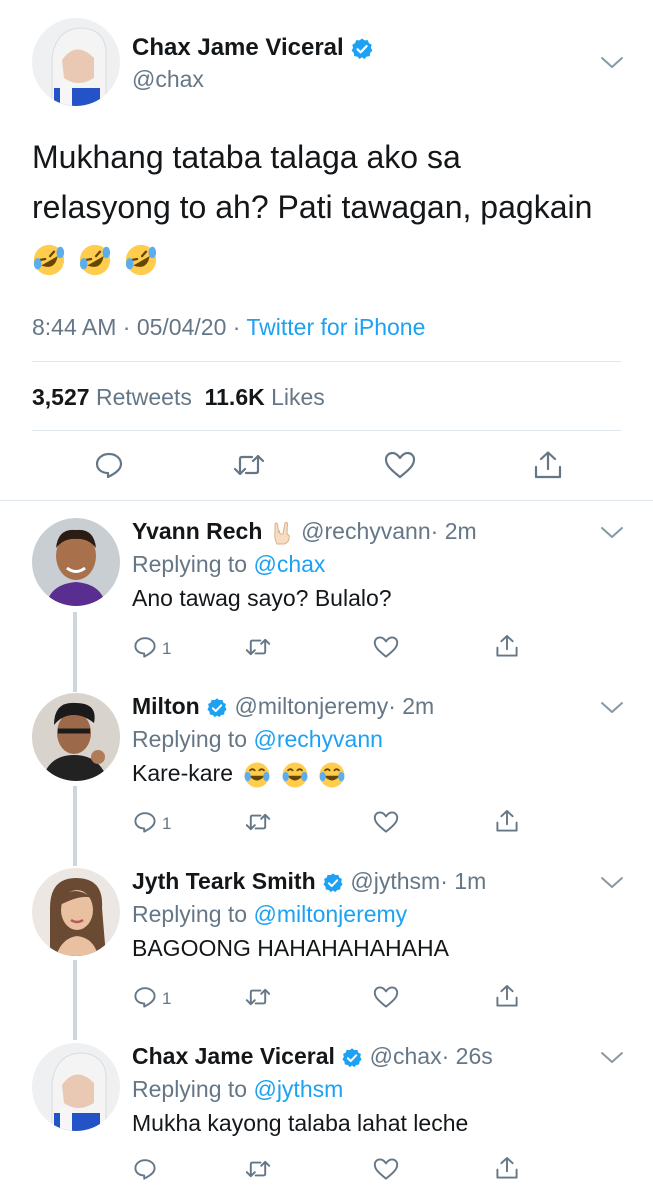  I want to click on tweet-text-line-2: relasyong to ah? Pati tawagan, pagkain, so click(312, 207).